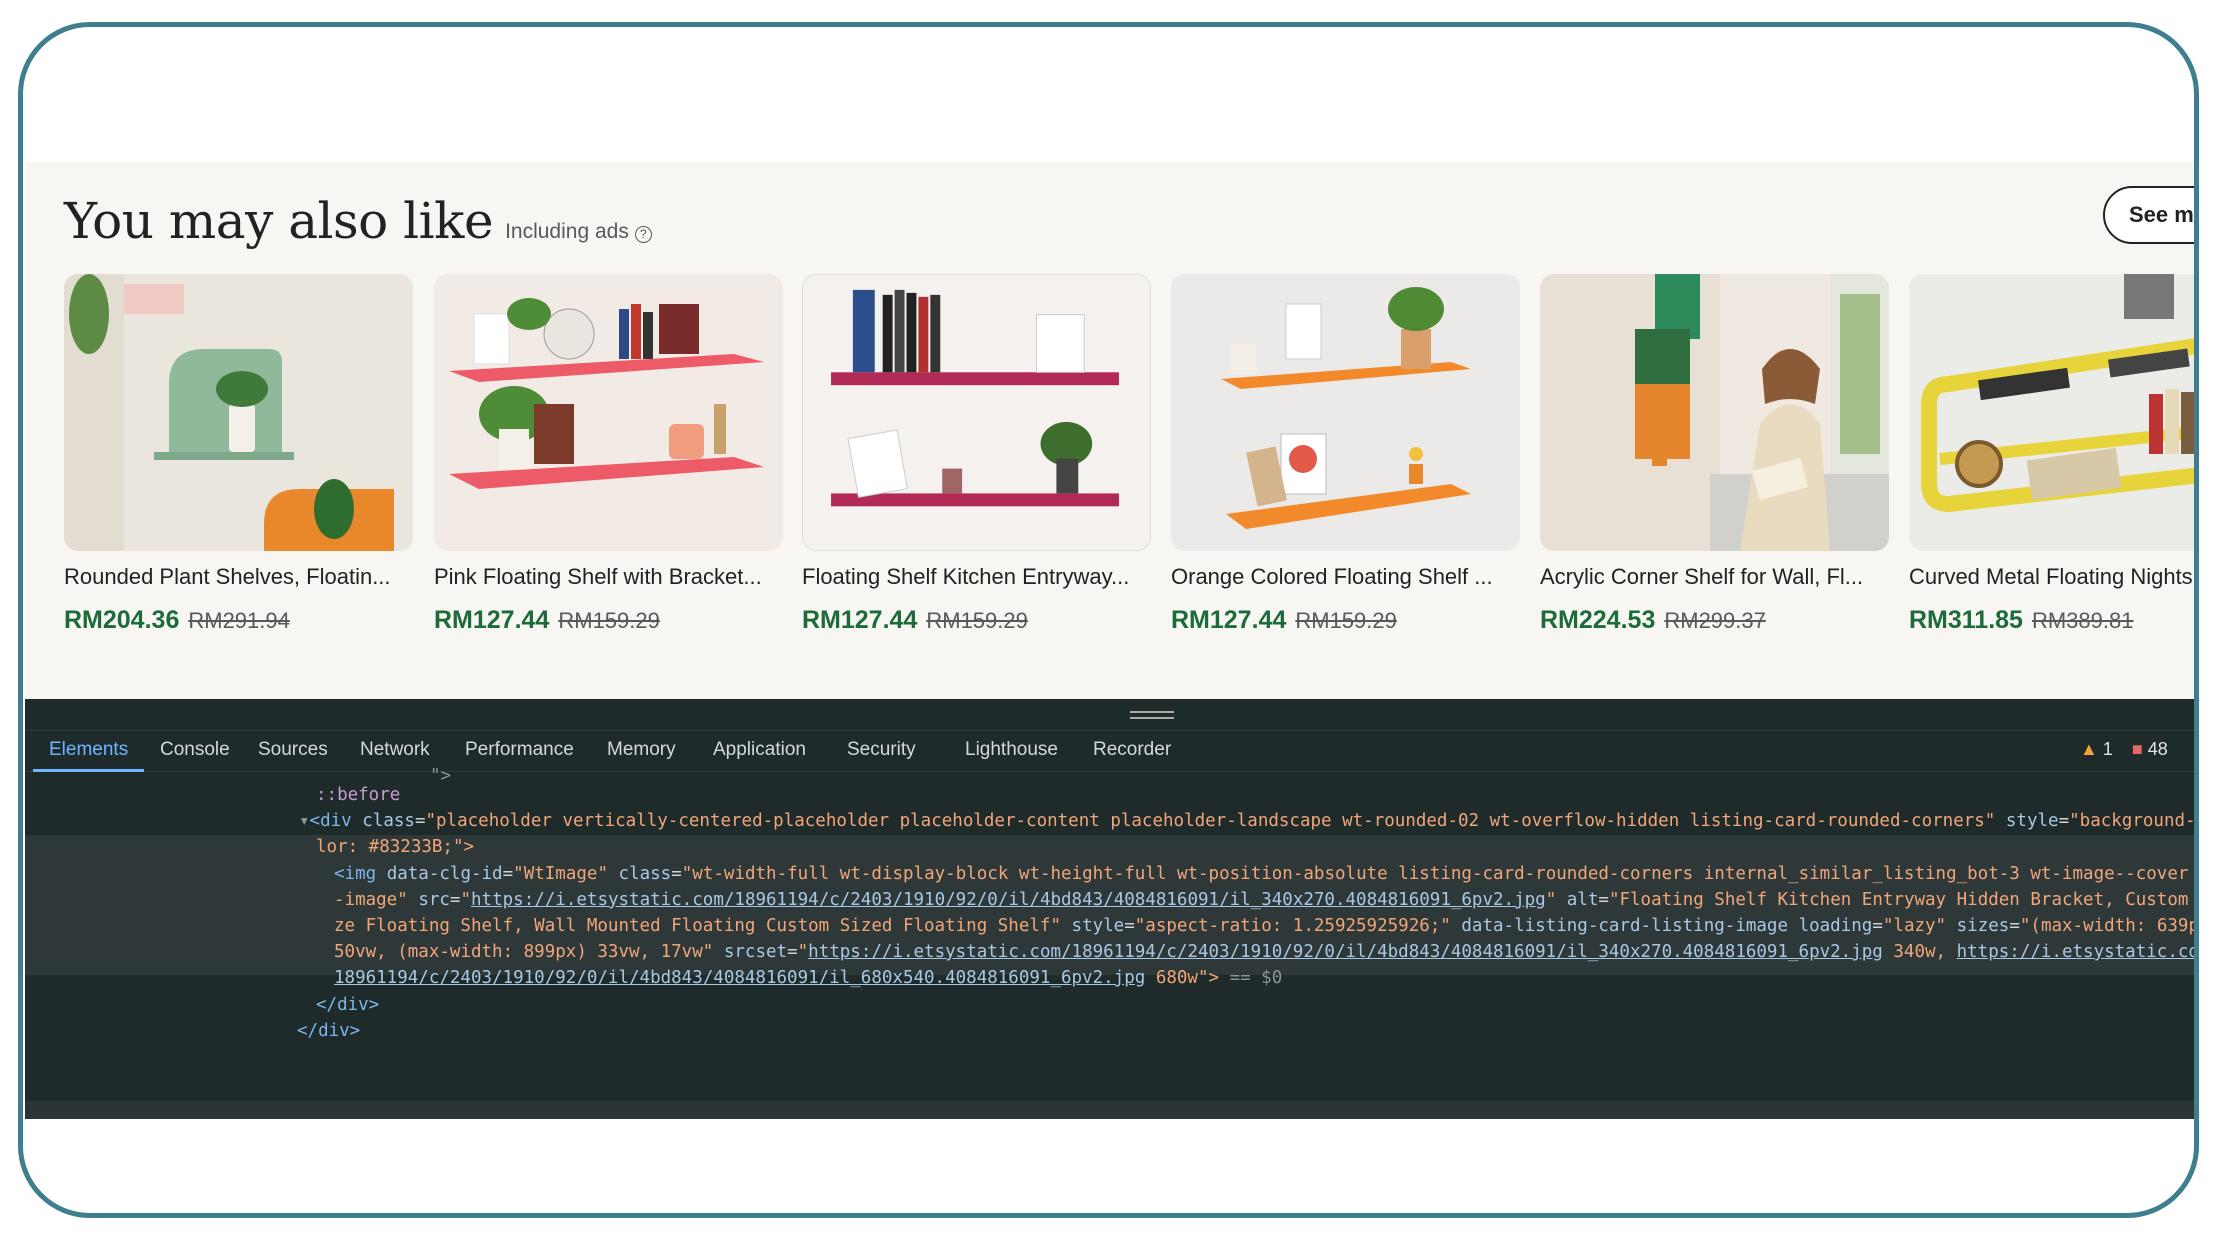  What do you see at coordinates (881, 750) in the screenshot?
I see `tab-security: Security` at bounding box center [881, 750].